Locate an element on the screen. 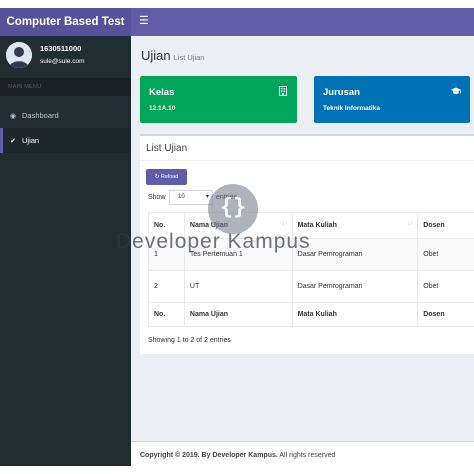  footer-copyright: Copyright © 2019. By Developer Kampus. is located at coordinates (209, 455).